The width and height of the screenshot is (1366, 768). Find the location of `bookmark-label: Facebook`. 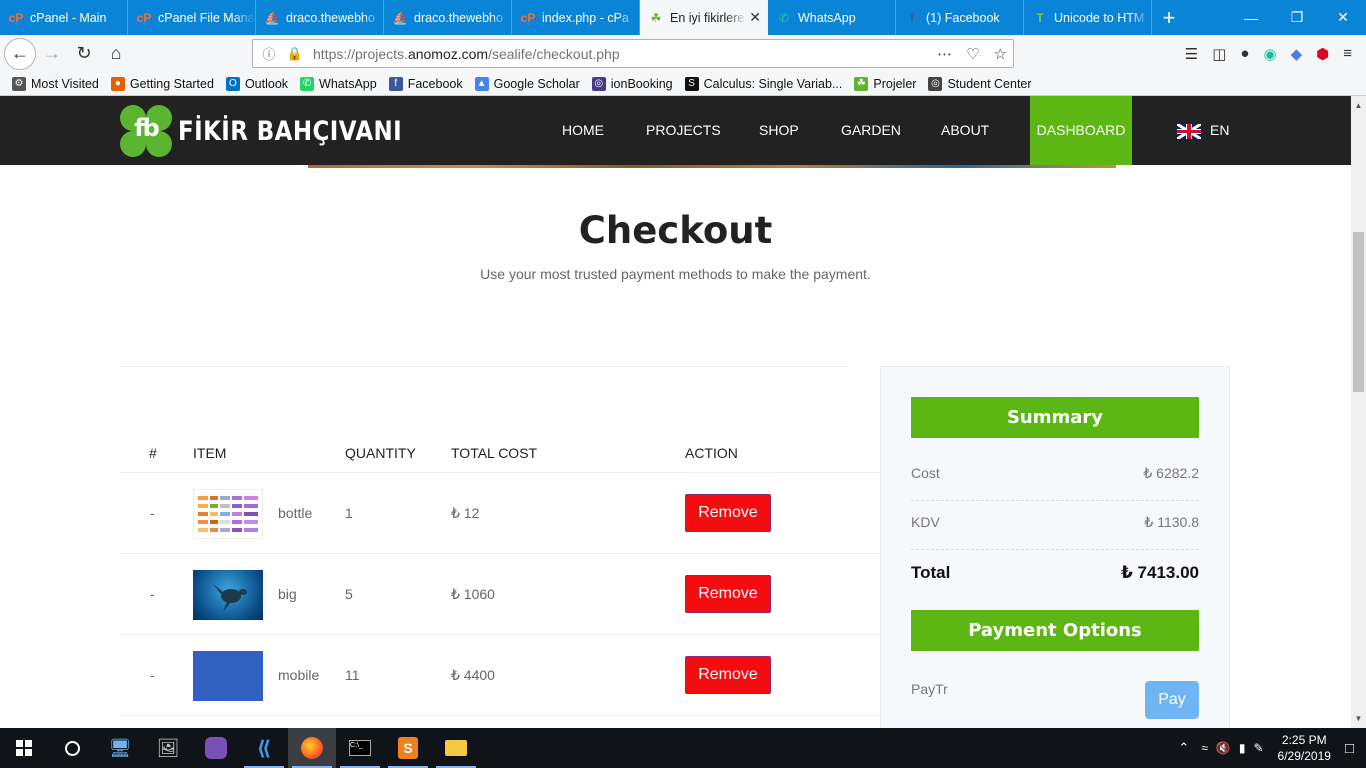

bookmark-label: Facebook is located at coordinates (435, 83).